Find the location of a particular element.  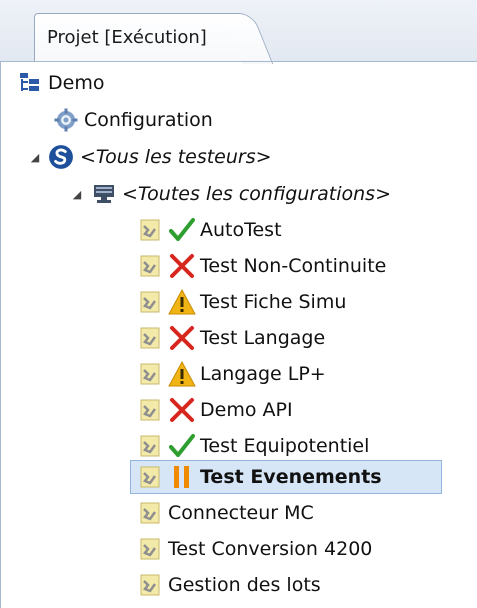

tree-item-test-conversion-4200: Test Conversion 4200 is located at coordinates (255, 549).